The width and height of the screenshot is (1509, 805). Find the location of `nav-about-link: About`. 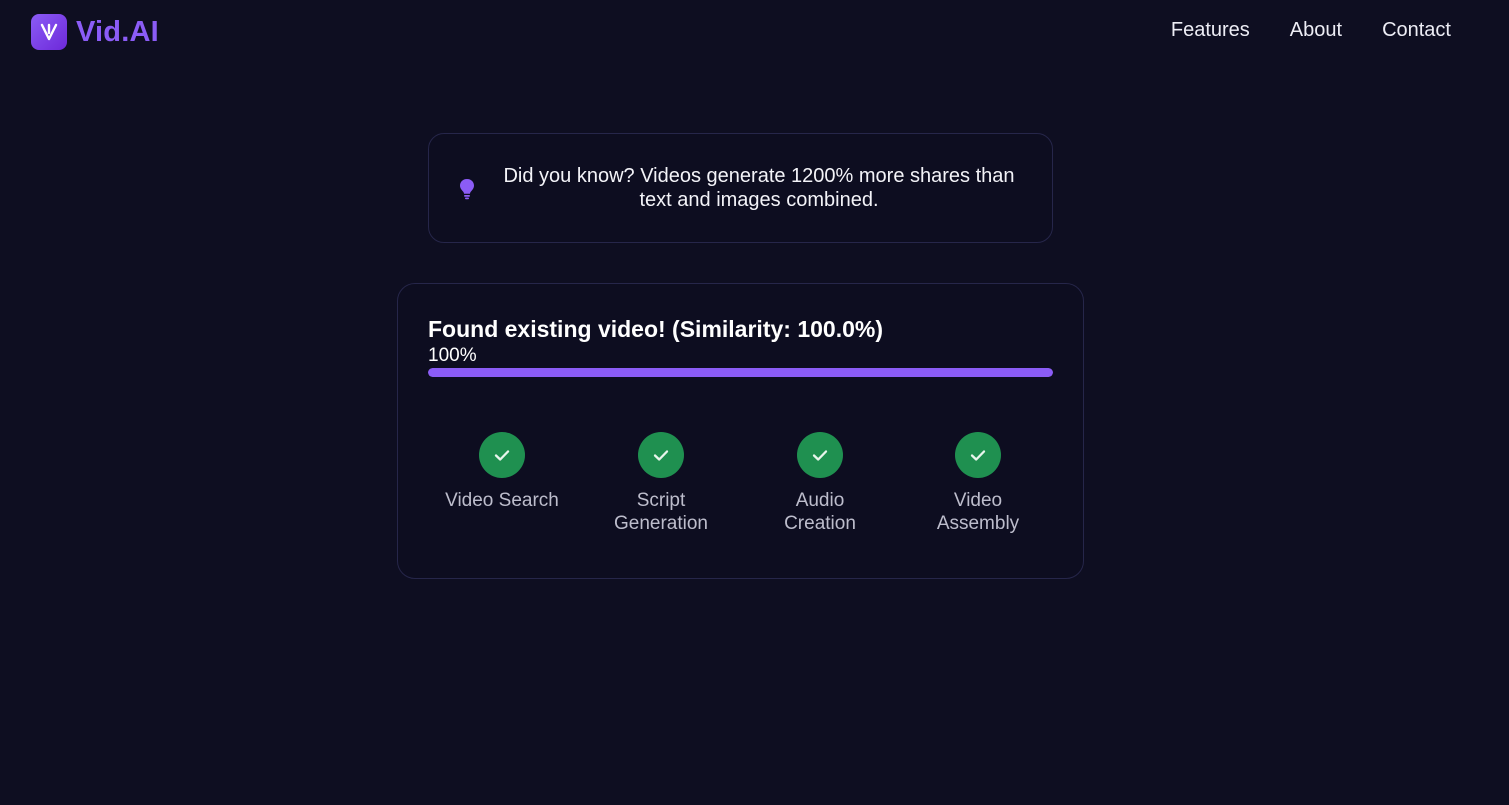

nav-about-link: About is located at coordinates (1316, 30).